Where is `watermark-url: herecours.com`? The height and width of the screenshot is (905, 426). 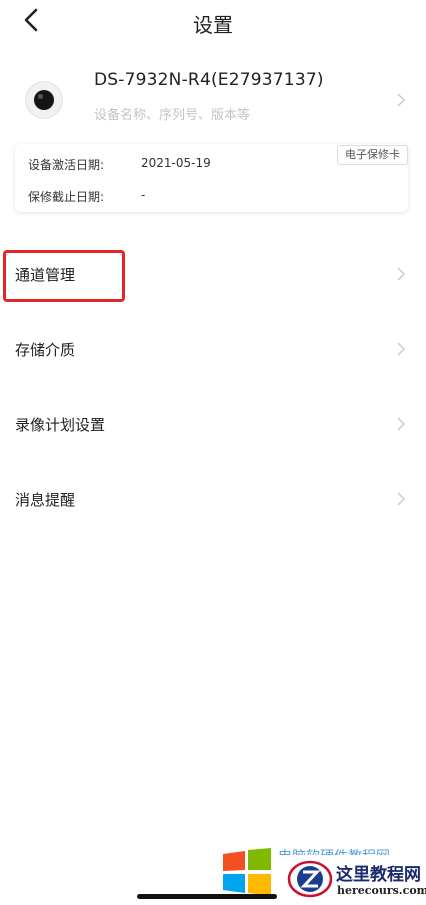
watermark-url: herecours.com is located at coordinates (381, 890).